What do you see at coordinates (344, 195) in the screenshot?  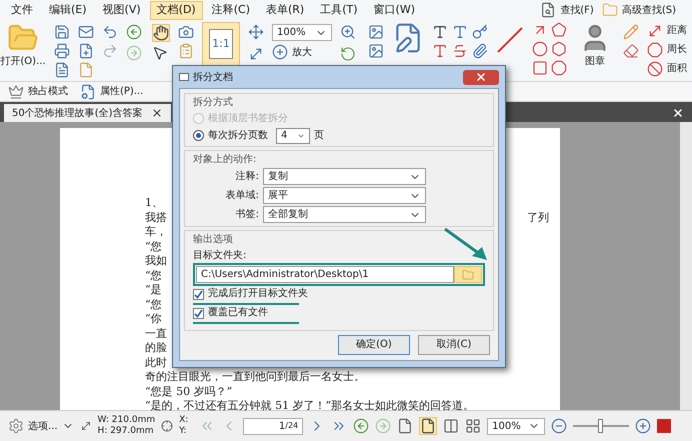 I see `dropdown: 展平` at bounding box center [344, 195].